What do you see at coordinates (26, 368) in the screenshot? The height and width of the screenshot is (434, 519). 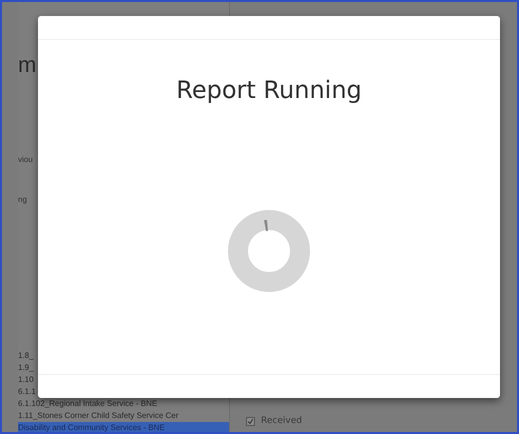 I see `list-item: 1.9_` at bounding box center [26, 368].